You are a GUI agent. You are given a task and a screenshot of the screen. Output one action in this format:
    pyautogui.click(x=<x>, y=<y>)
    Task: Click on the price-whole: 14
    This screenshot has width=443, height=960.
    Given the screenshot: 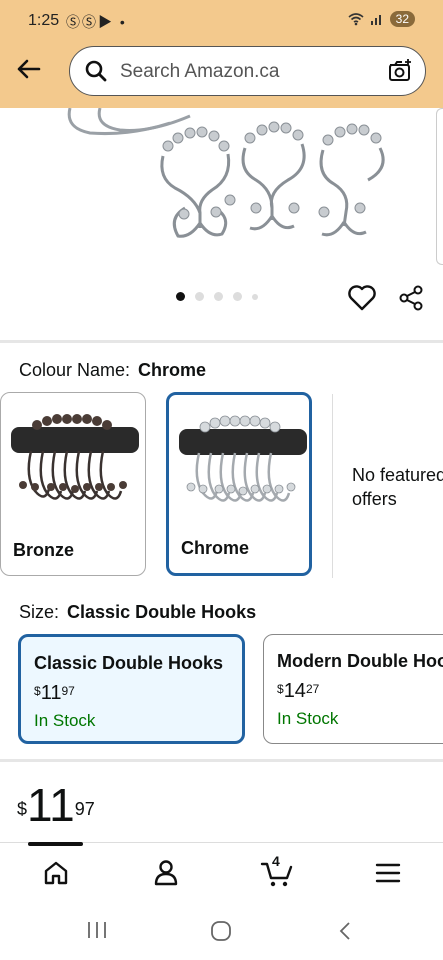 What is the action you would take?
    pyautogui.click(x=294, y=691)
    